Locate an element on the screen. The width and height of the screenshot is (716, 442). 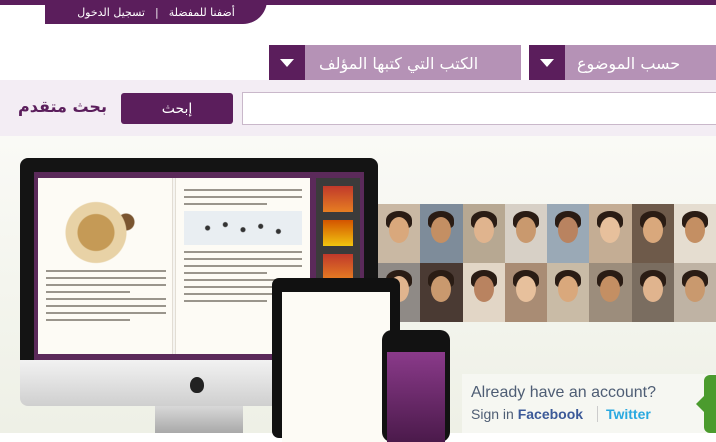
account-panel is located at coordinates (589, 403).